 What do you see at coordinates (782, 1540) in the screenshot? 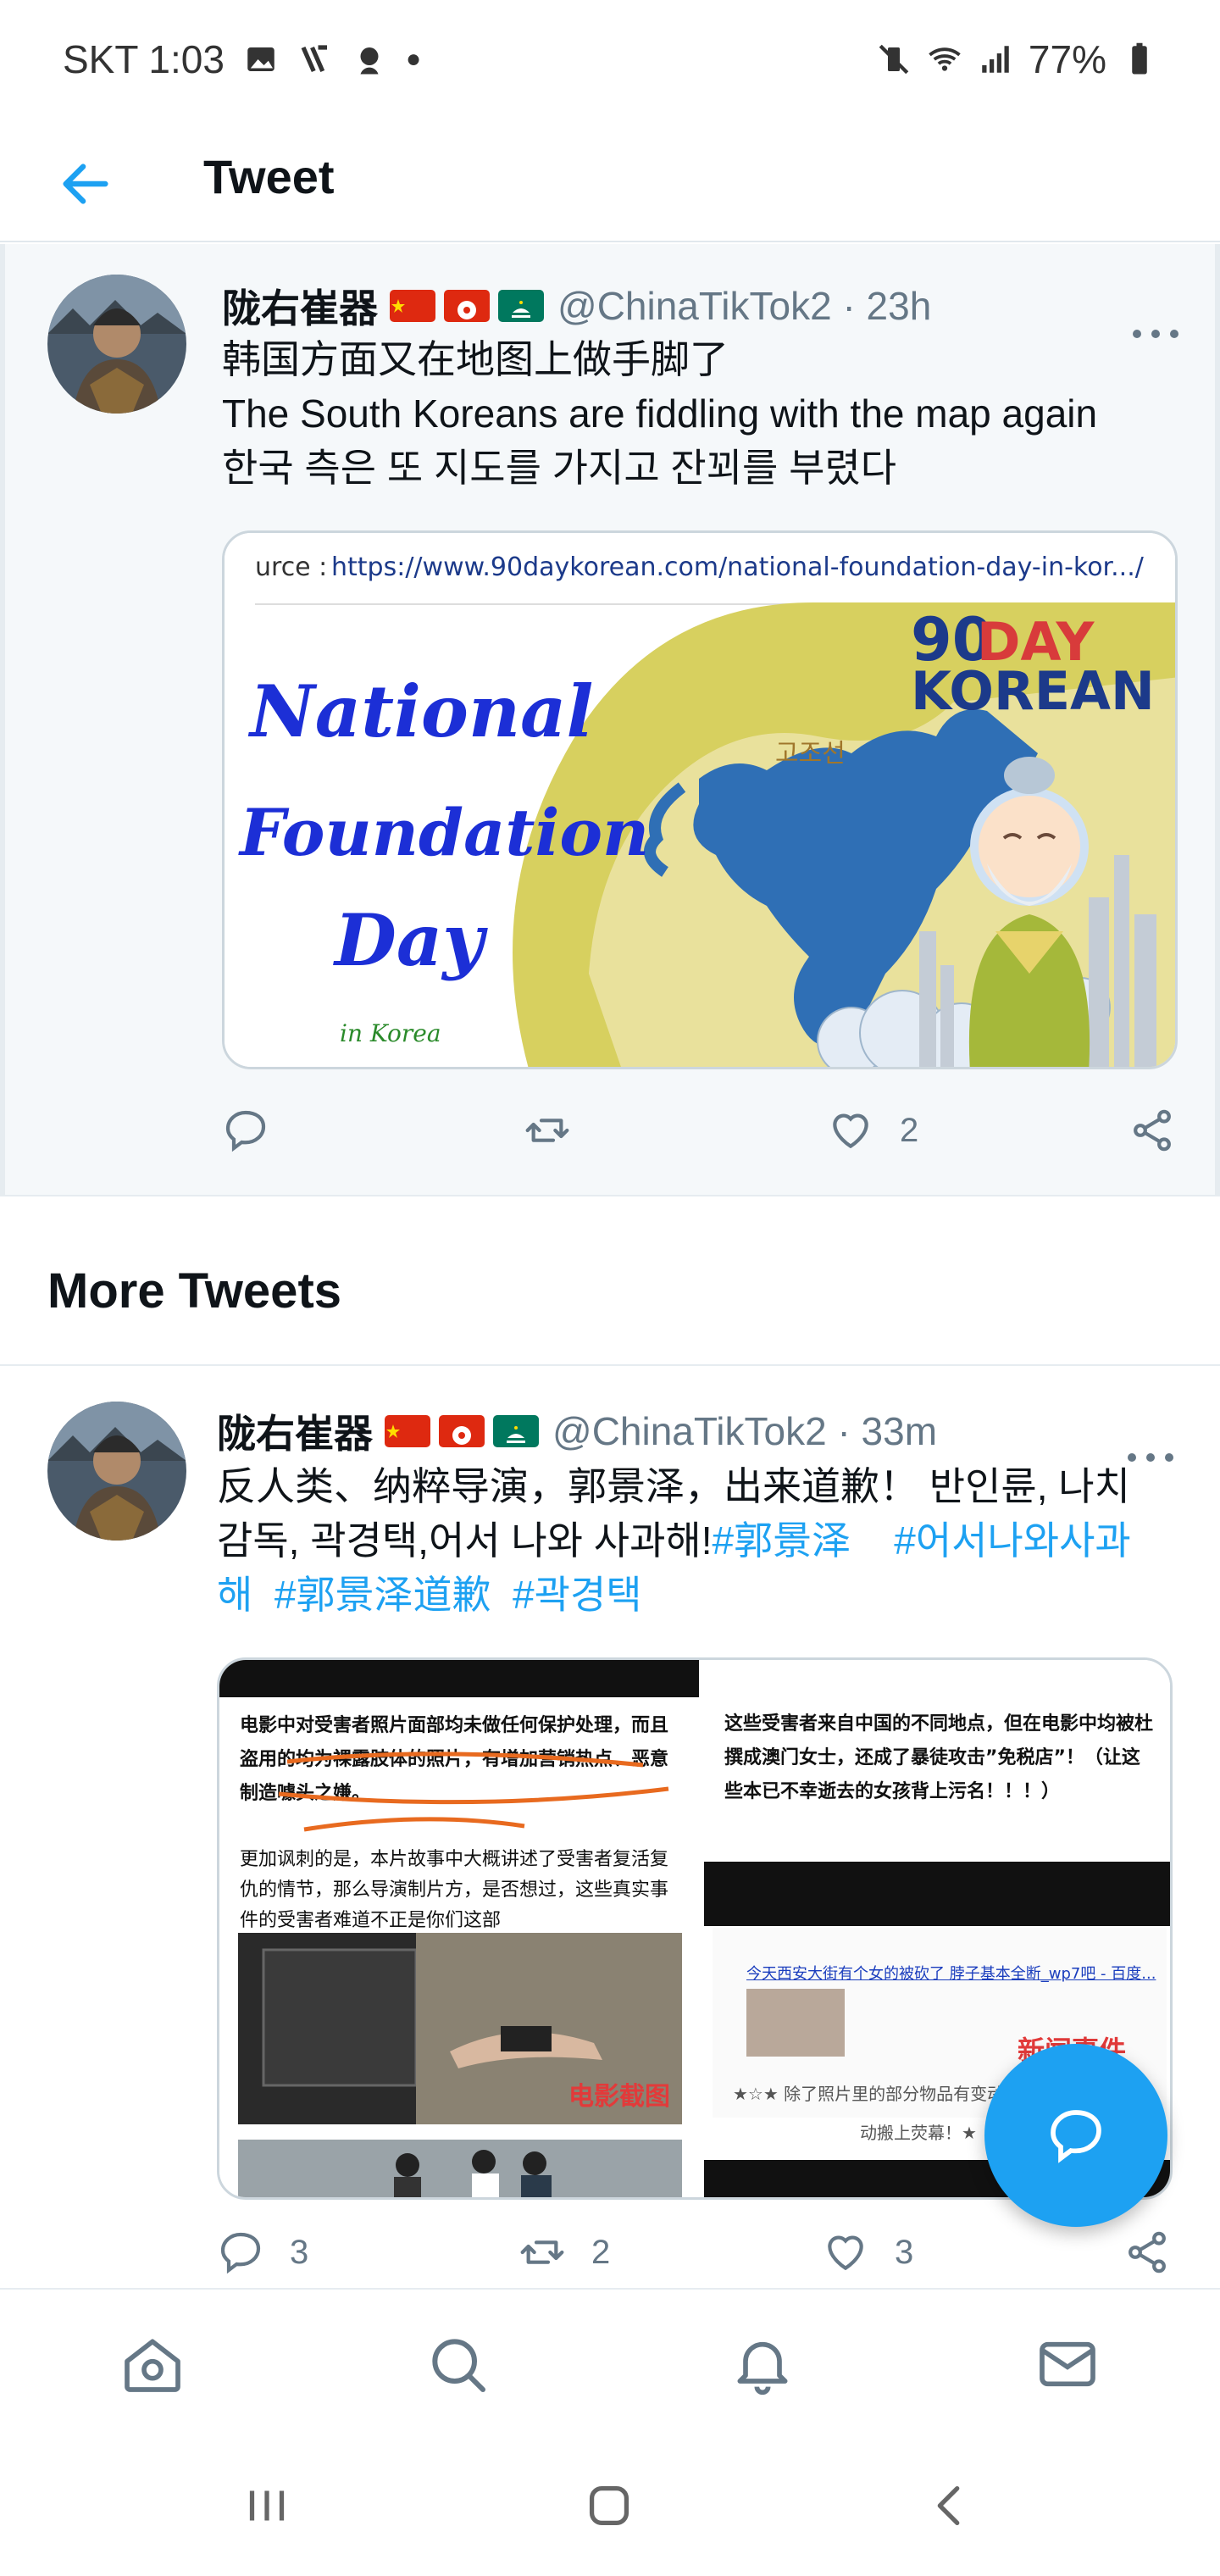
I see `hashtag-link: #郭景泽` at bounding box center [782, 1540].